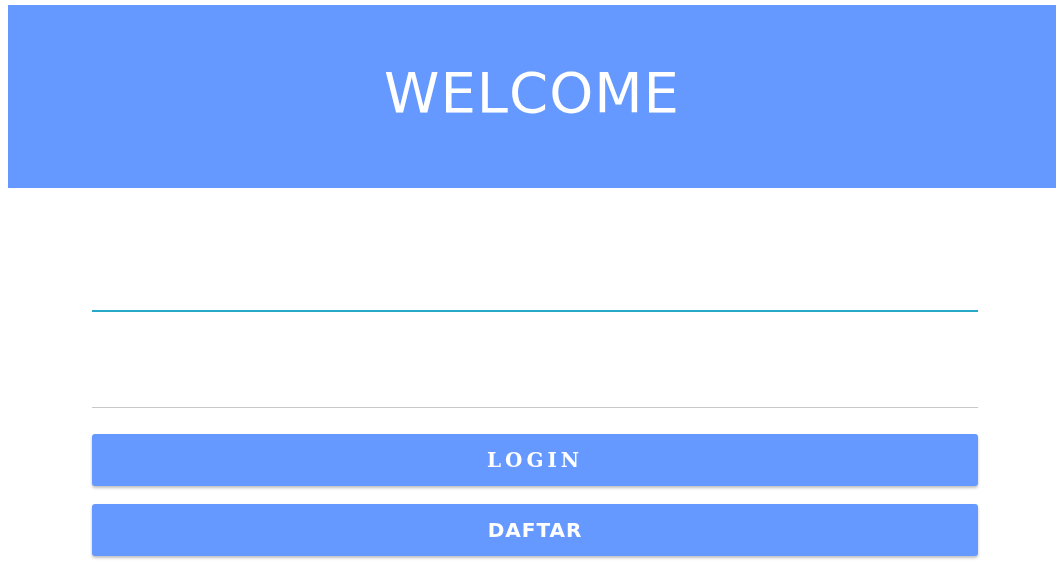 The width and height of the screenshot is (1064, 588). Describe the element at coordinates (535, 460) in the screenshot. I see `login-button: LOGIN` at that location.